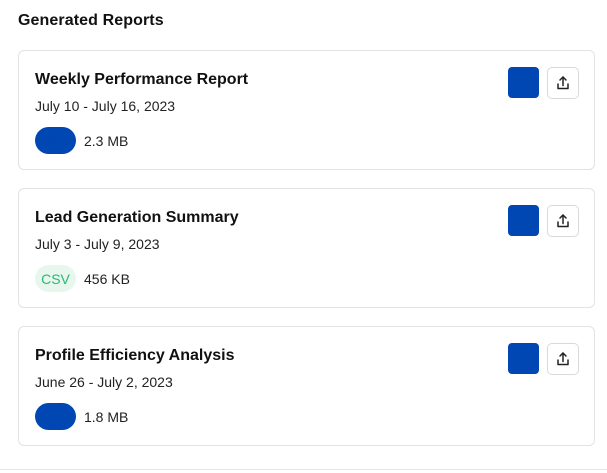  I want to click on report-date-range: June 26 - July 2, 2023, so click(104, 382).